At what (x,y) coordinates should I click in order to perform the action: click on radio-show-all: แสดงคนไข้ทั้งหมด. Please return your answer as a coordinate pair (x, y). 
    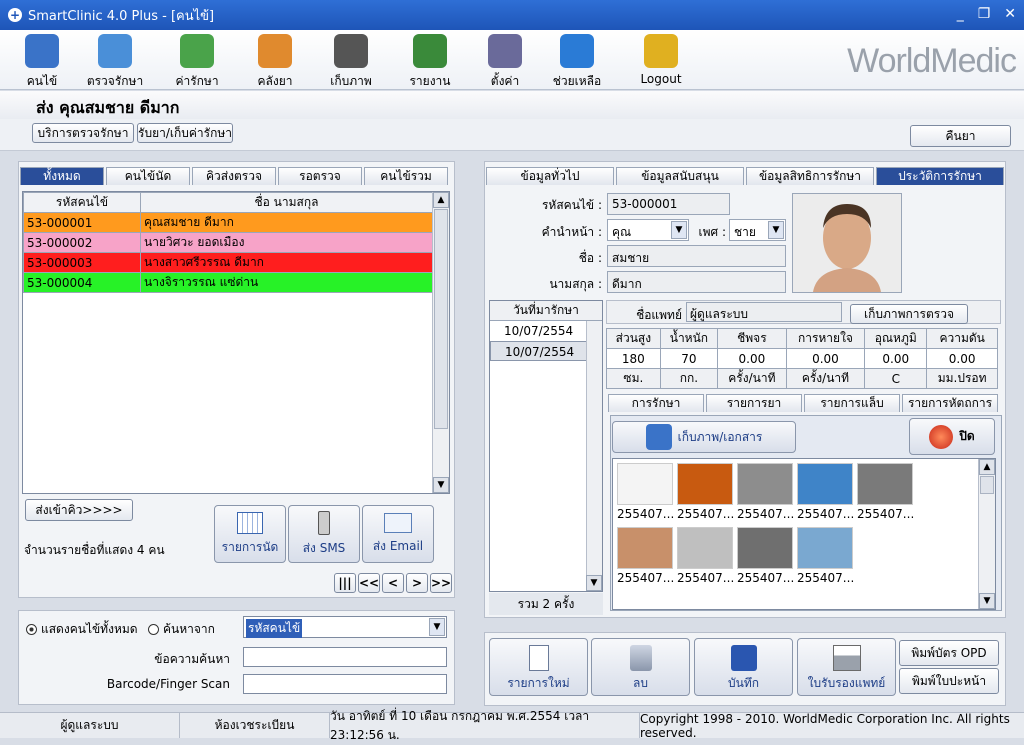
    Looking at the image, I should click on (82, 629).